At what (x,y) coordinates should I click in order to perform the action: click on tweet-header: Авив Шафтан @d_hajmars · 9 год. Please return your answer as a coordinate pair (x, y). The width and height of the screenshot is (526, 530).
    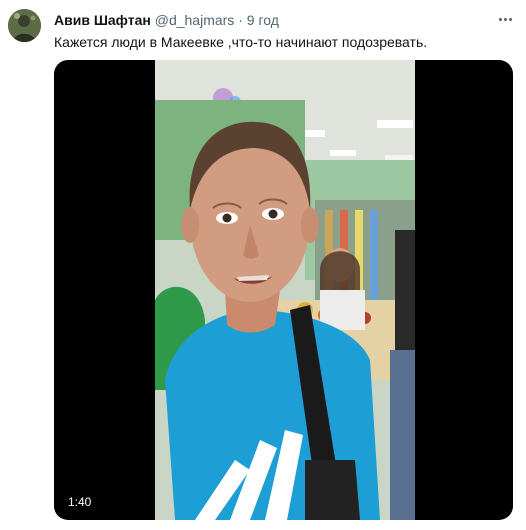
    Looking at the image, I should click on (166, 20).